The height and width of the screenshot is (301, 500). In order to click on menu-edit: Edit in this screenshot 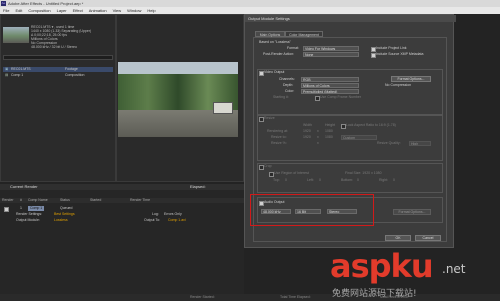, I will do `click(18, 10)`.